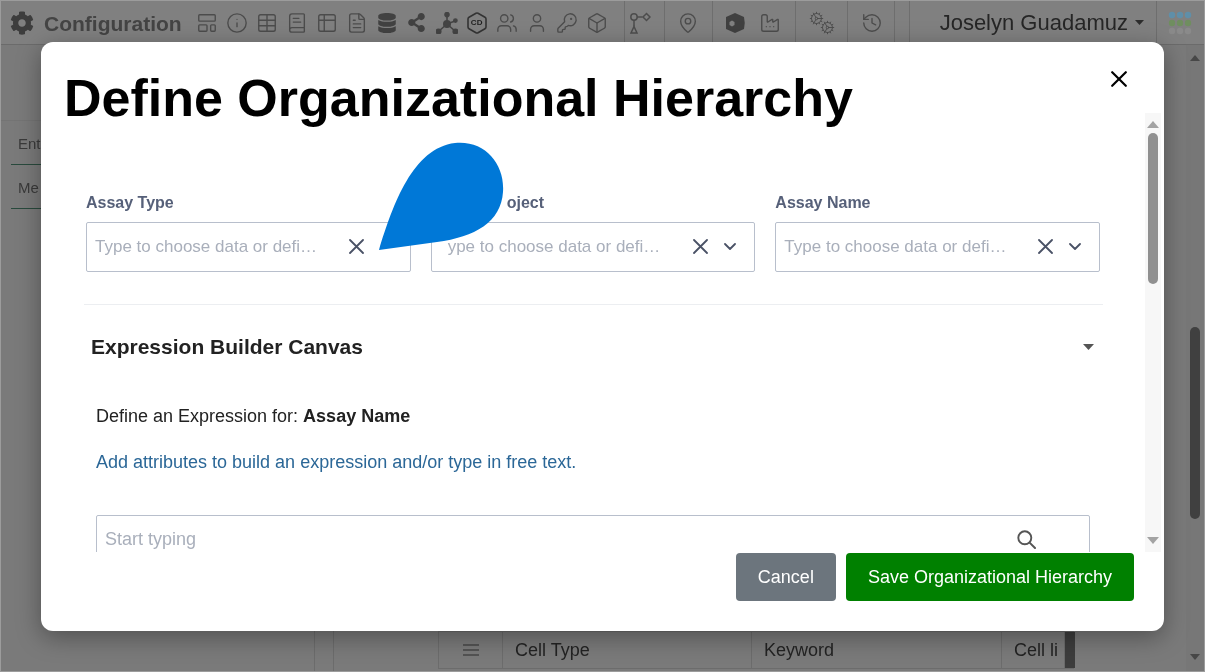  I want to click on hexagon-icon, so click(476, 22).